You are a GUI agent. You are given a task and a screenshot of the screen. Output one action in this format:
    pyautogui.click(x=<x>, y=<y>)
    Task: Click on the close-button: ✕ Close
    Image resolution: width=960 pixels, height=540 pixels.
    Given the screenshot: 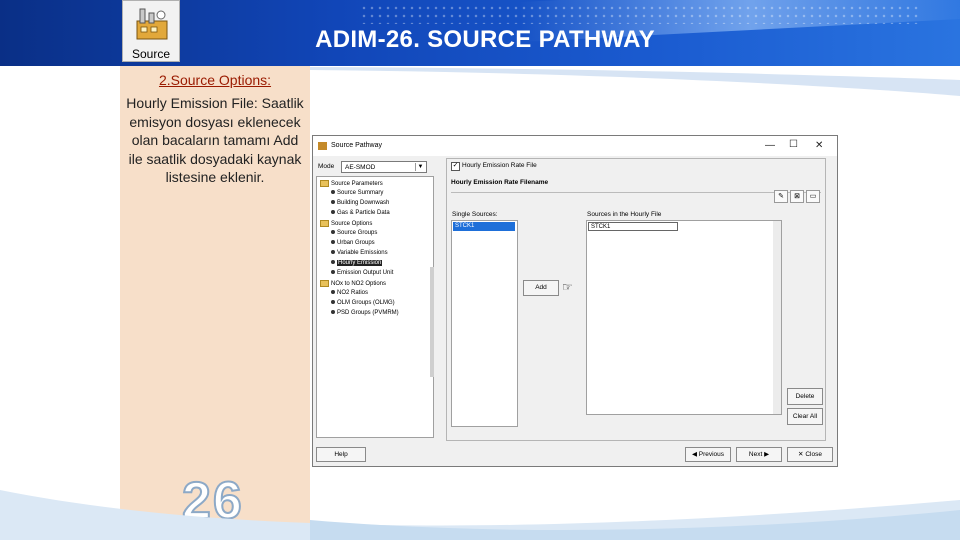 What is the action you would take?
    pyautogui.click(x=810, y=454)
    